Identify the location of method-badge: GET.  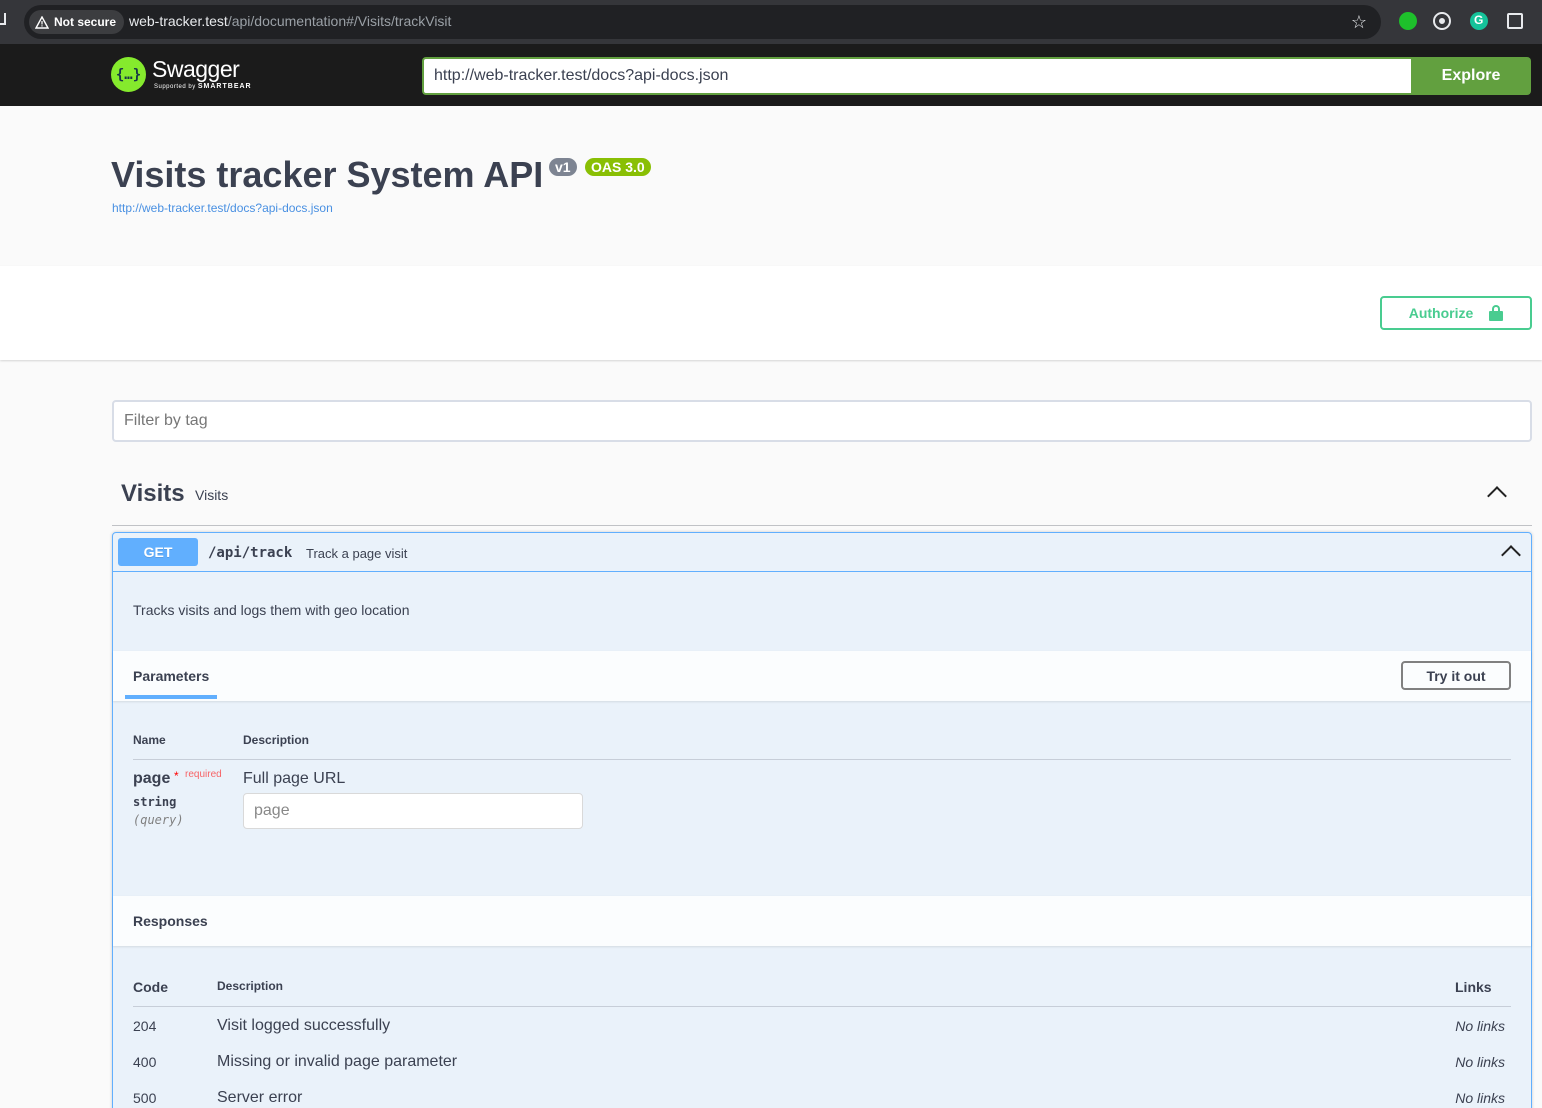
(158, 552).